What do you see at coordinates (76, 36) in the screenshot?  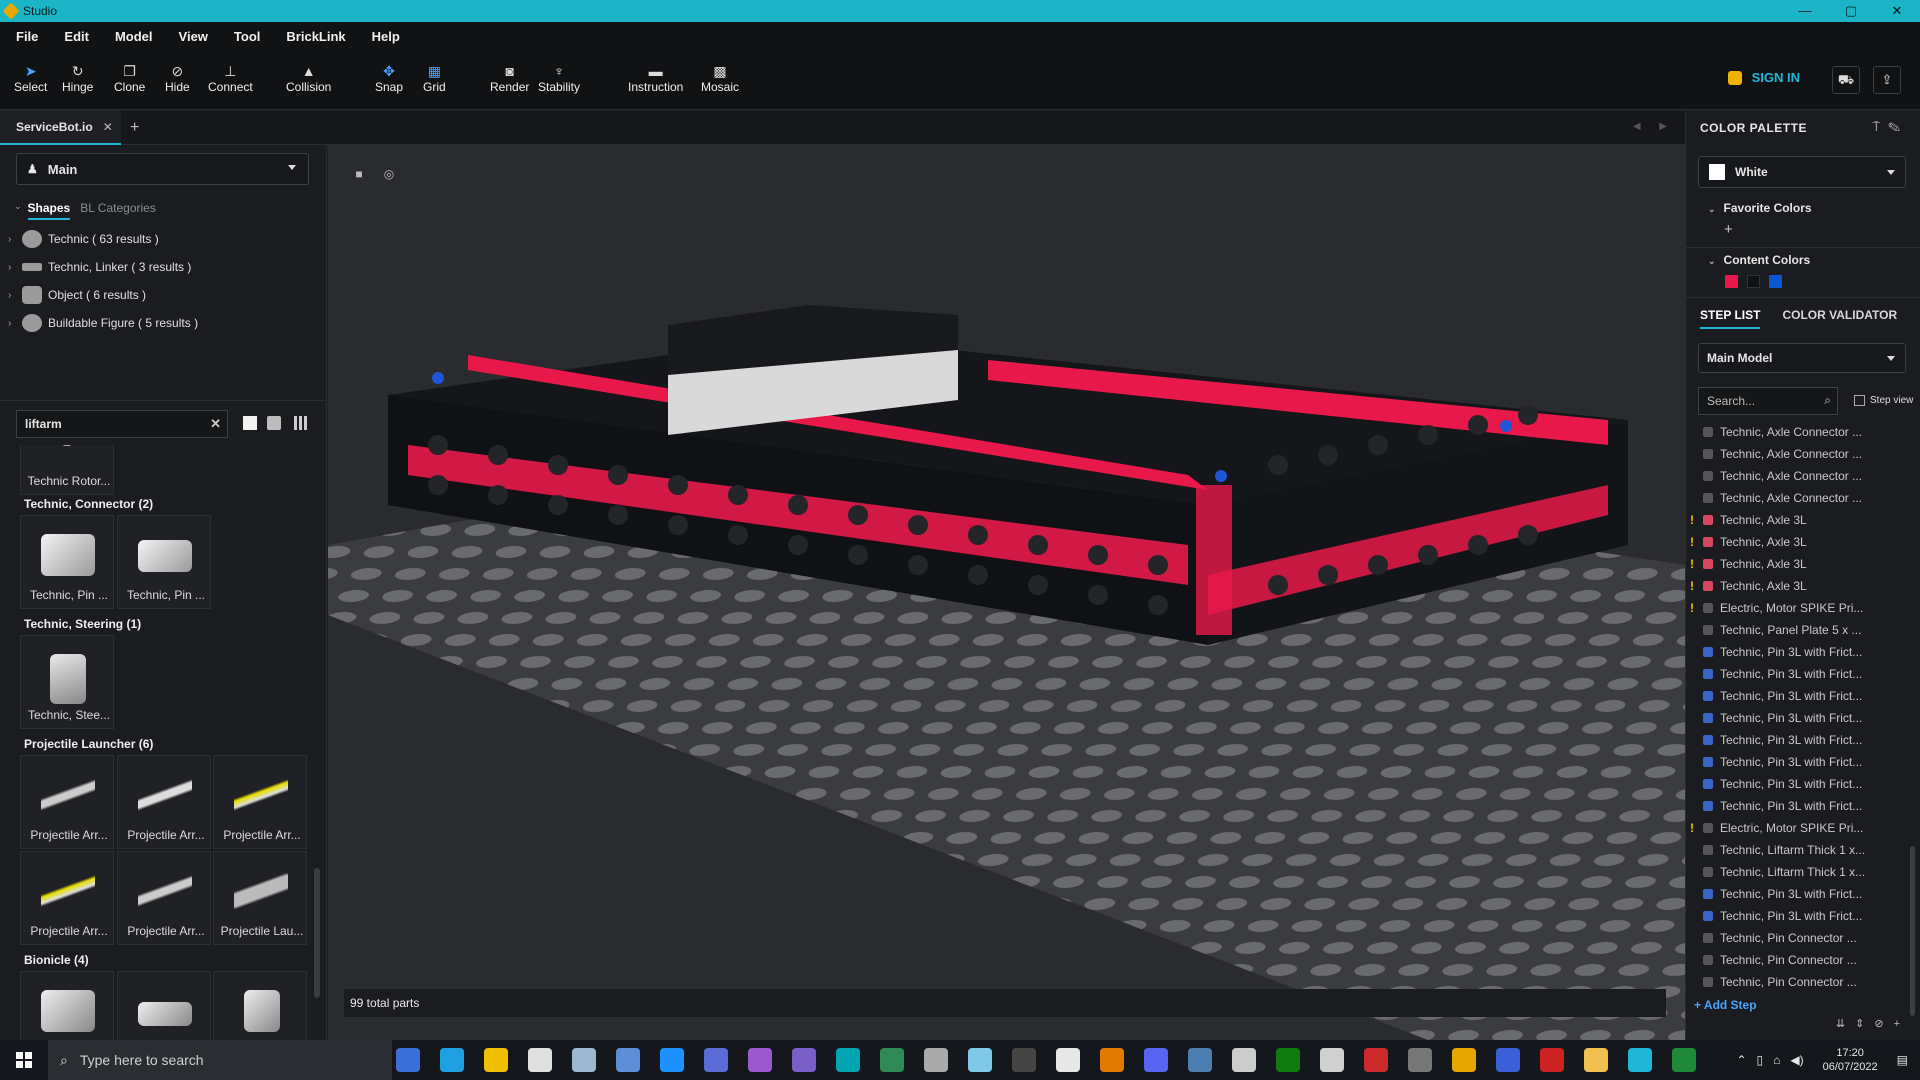 I see `menu-edit: Edit` at bounding box center [76, 36].